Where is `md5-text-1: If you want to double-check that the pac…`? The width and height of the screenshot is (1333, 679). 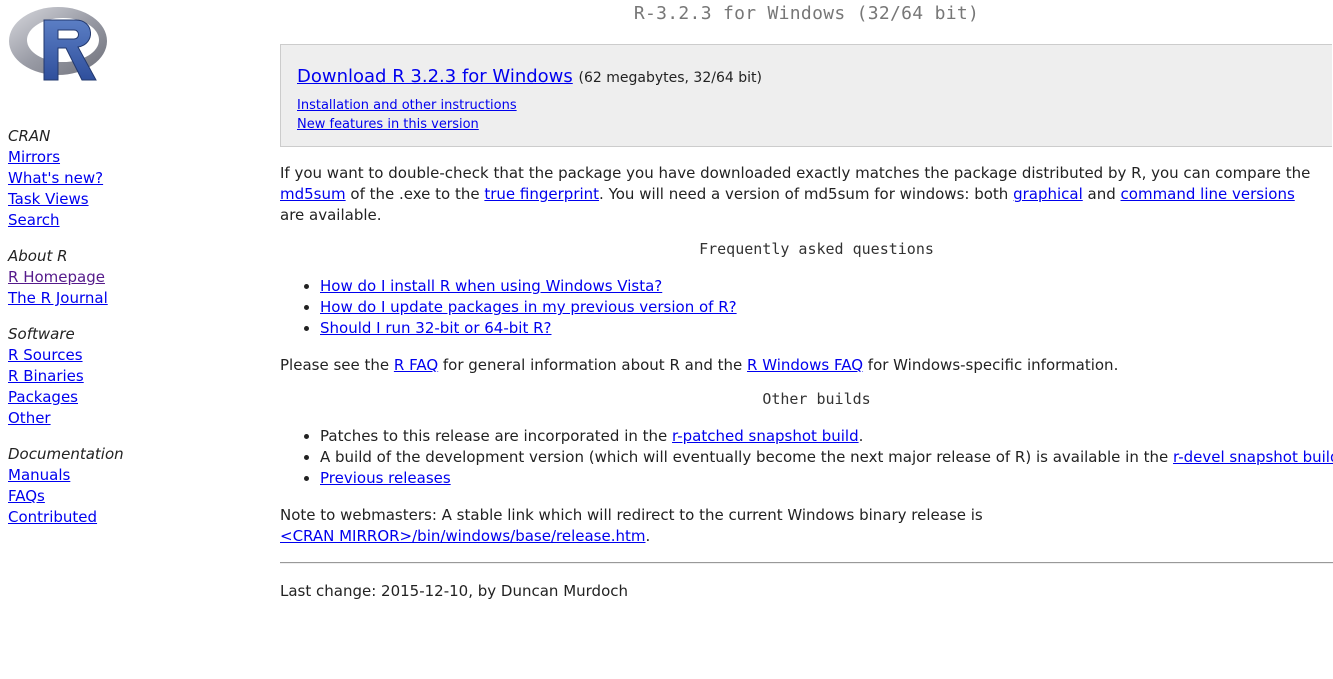
md5-text-1: If you want to double-check that the pac… is located at coordinates (795, 173).